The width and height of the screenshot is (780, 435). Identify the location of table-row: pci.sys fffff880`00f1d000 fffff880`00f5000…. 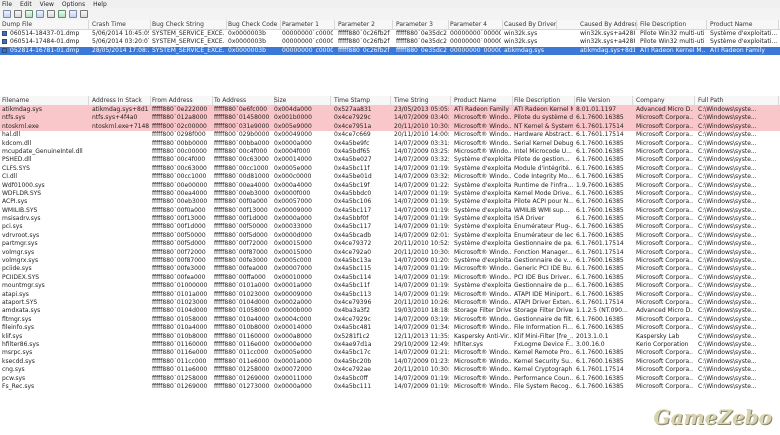
(390, 227).